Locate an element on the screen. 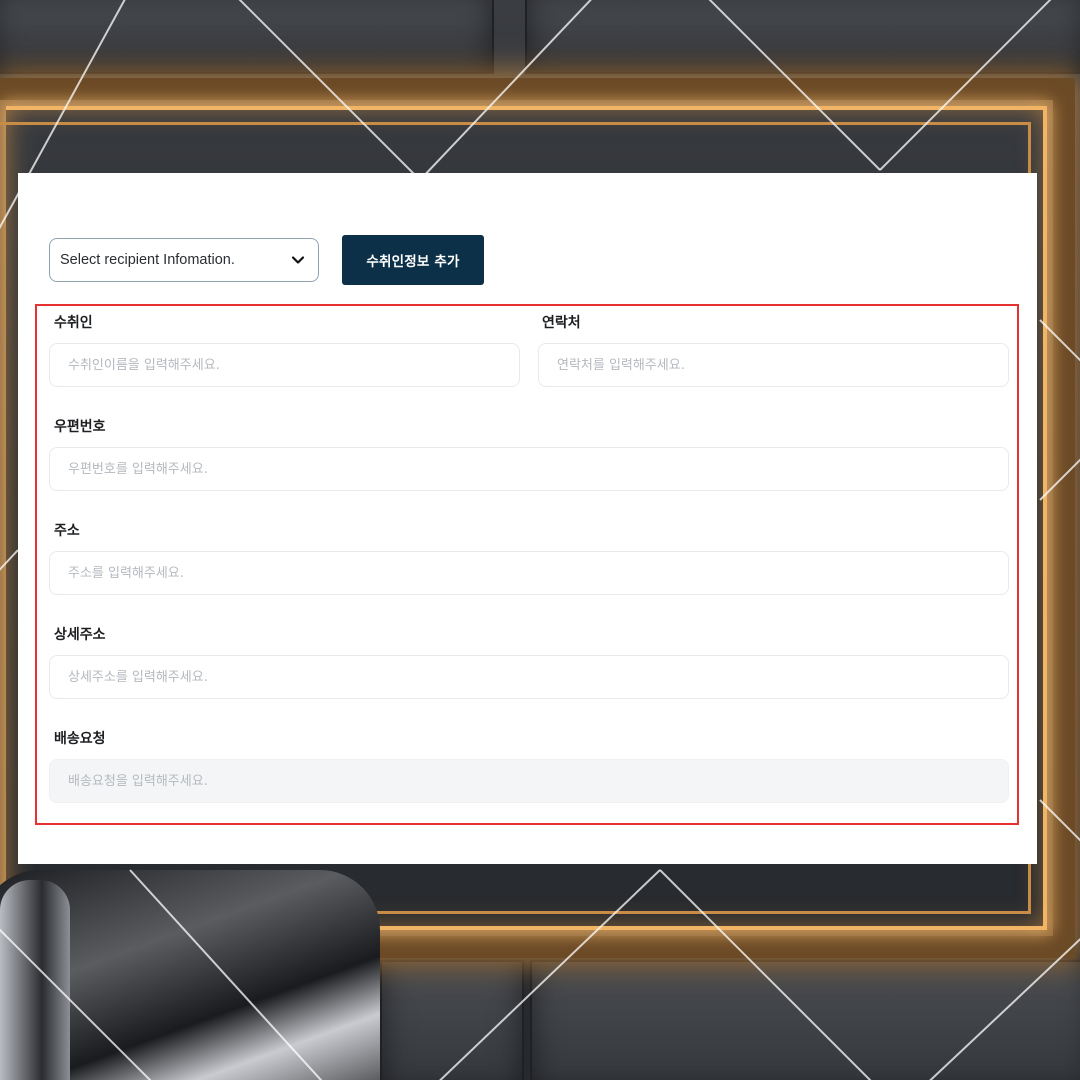  address-label: 주소 is located at coordinates (67, 531).